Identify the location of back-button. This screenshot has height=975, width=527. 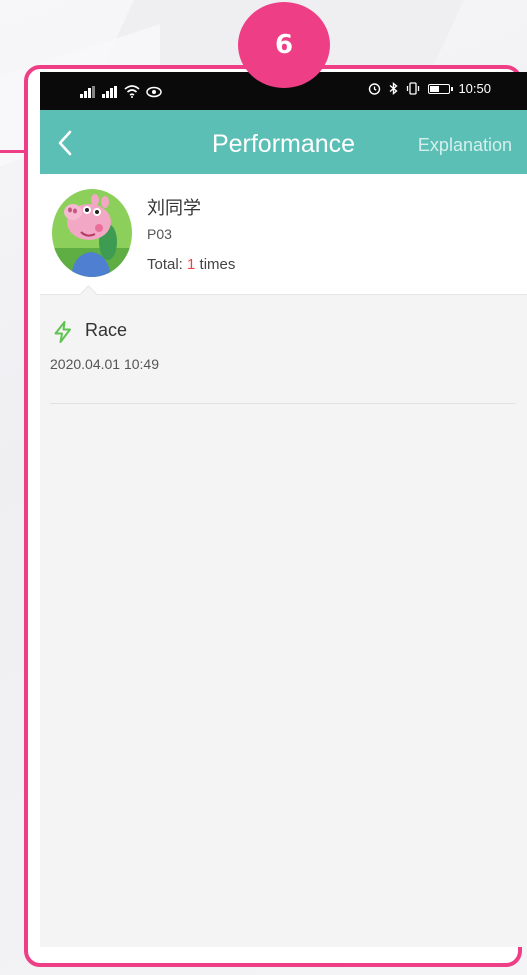
(65, 143).